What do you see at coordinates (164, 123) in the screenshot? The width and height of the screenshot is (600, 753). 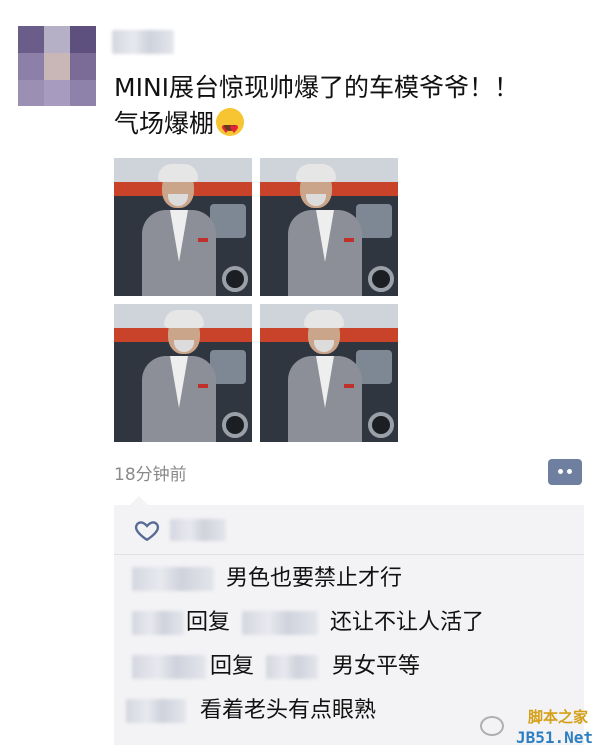 I see `post-text-line2: 气场爆棚` at bounding box center [164, 123].